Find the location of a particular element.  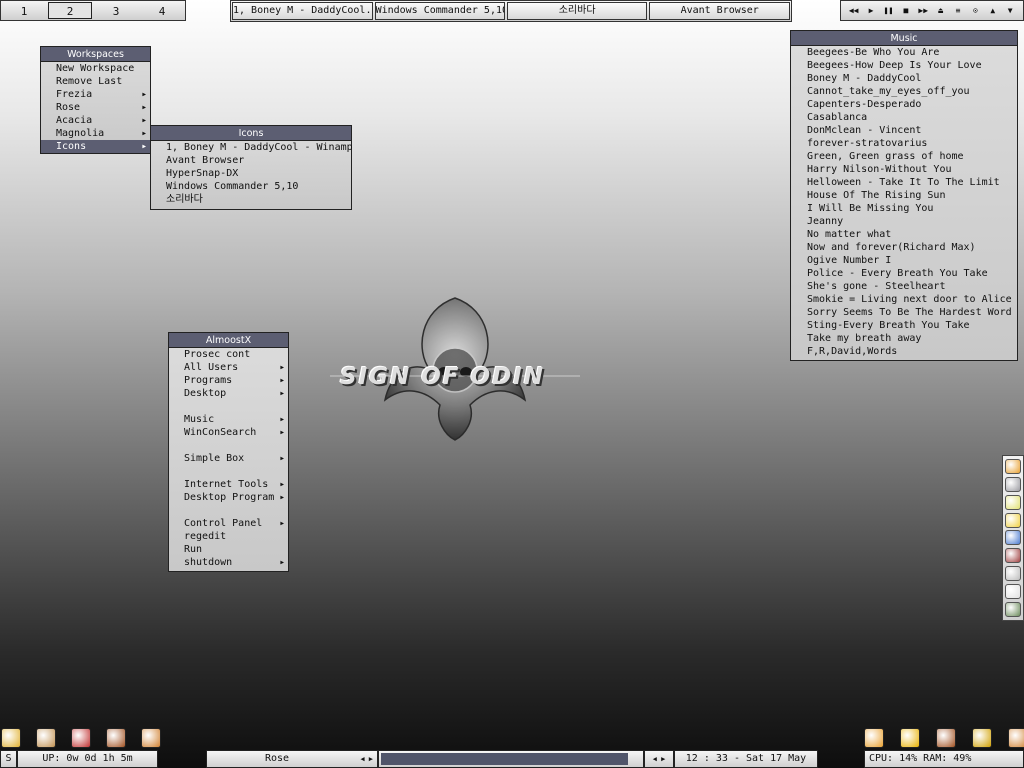

menu-item-shutdown: shutdown ▶ is located at coordinates (228, 562).